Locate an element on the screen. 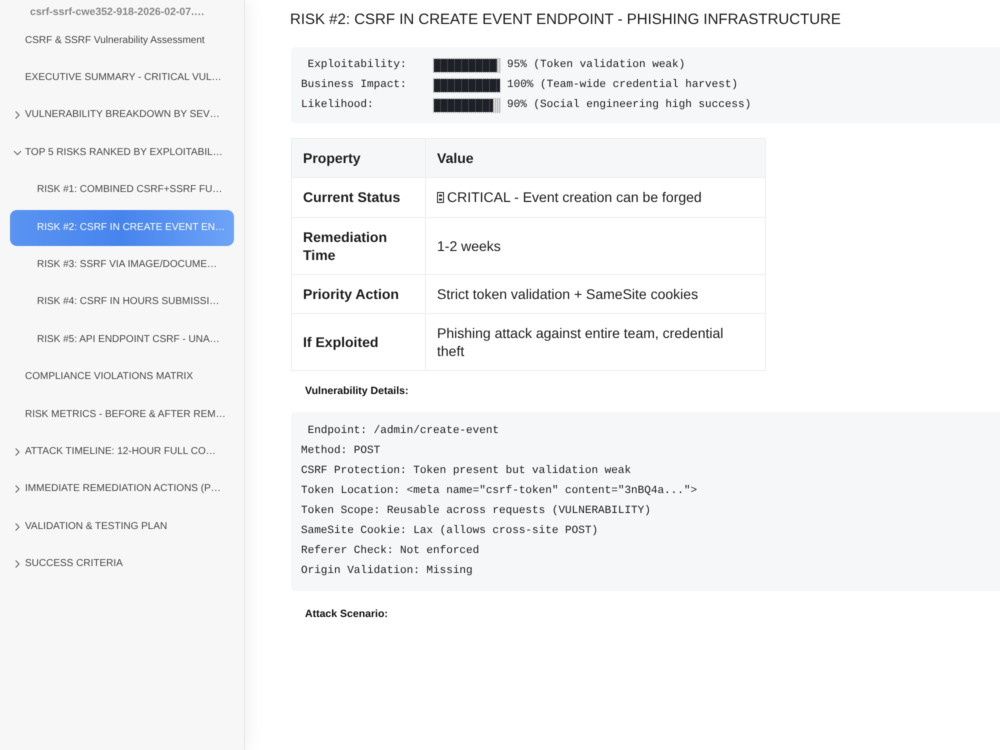 This screenshot has height=750, width=1000. status-text: CRITICAL - Event creation can be forged is located at coordinates (574, 197).